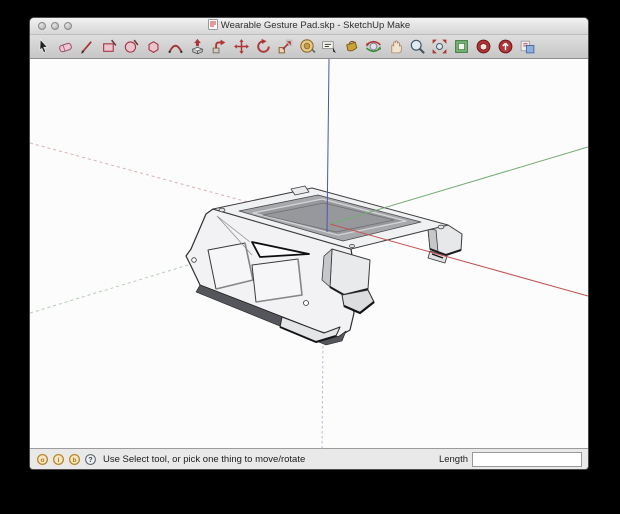 Image resolution: width=620 pixels, height=514 pixels. Describe the element at coordinates (219, 46) in the screenshot. I see `tool-follow-me` at that location.